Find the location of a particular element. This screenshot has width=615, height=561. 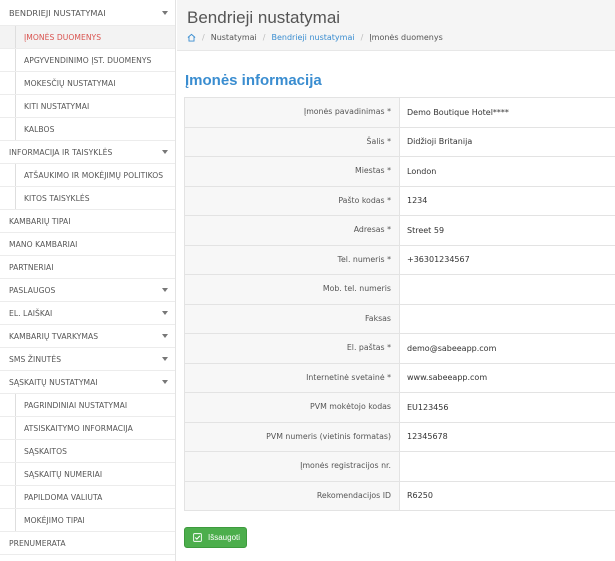

sidebar-item: PAPILDOMA VALIUTA is located at coordinates (87, 497).